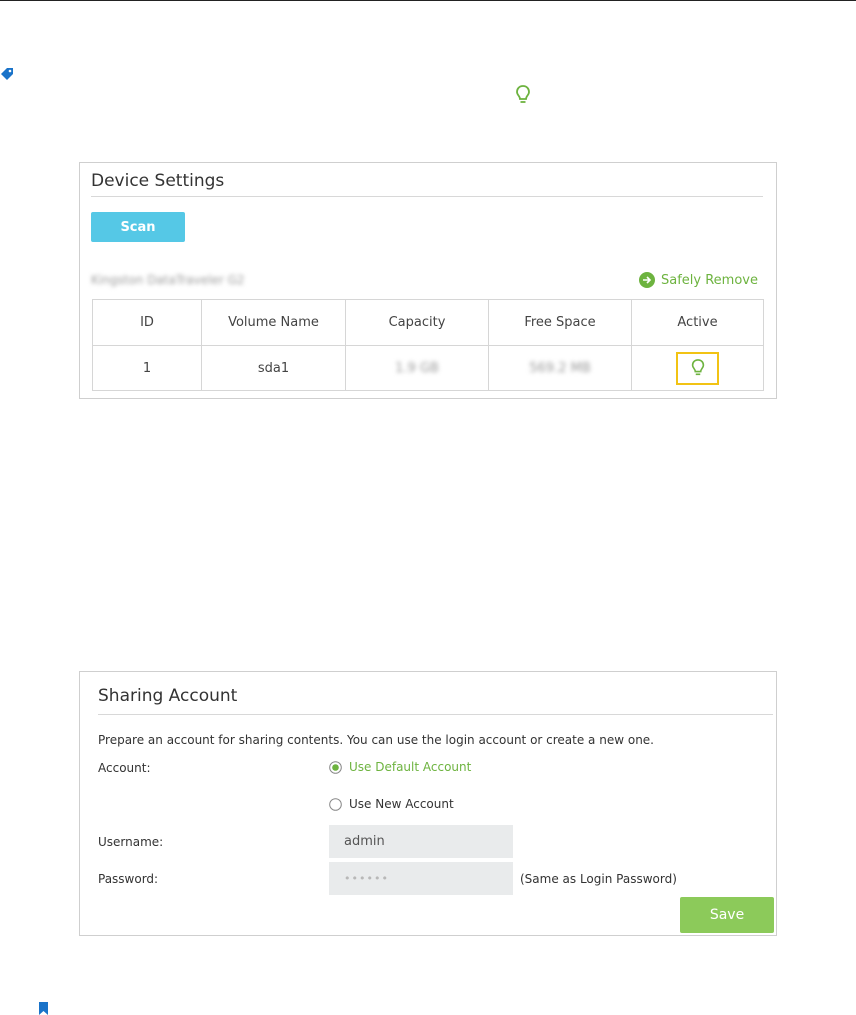  I want to click on save-button: Save, so click(727, 915).